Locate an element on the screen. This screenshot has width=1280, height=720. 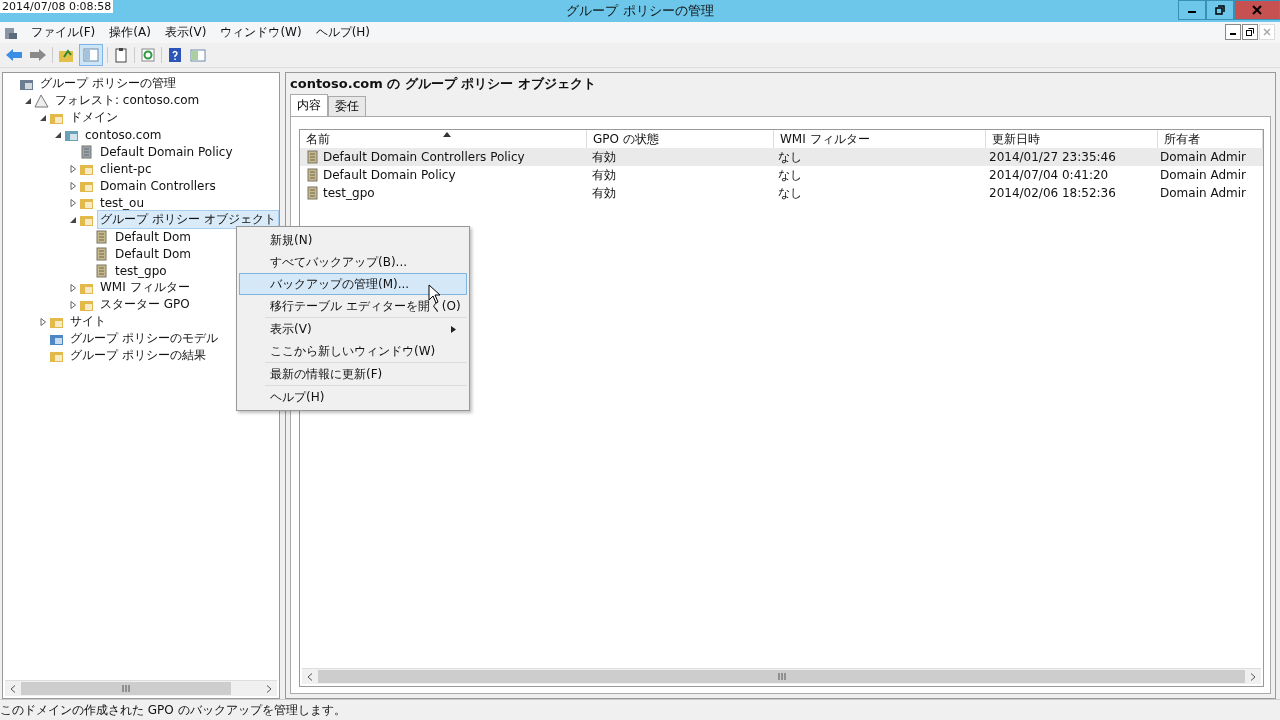
menu-item: ウィンドウ(W) is located at coordinates (261, 32).